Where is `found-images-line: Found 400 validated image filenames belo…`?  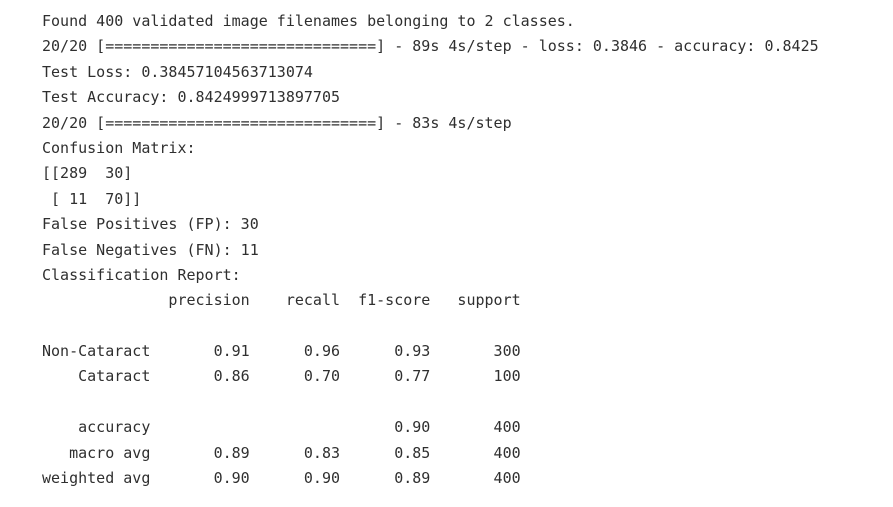
found-images-line: Found 400 validated image filenames belo… is located at coordinates (308, 21).